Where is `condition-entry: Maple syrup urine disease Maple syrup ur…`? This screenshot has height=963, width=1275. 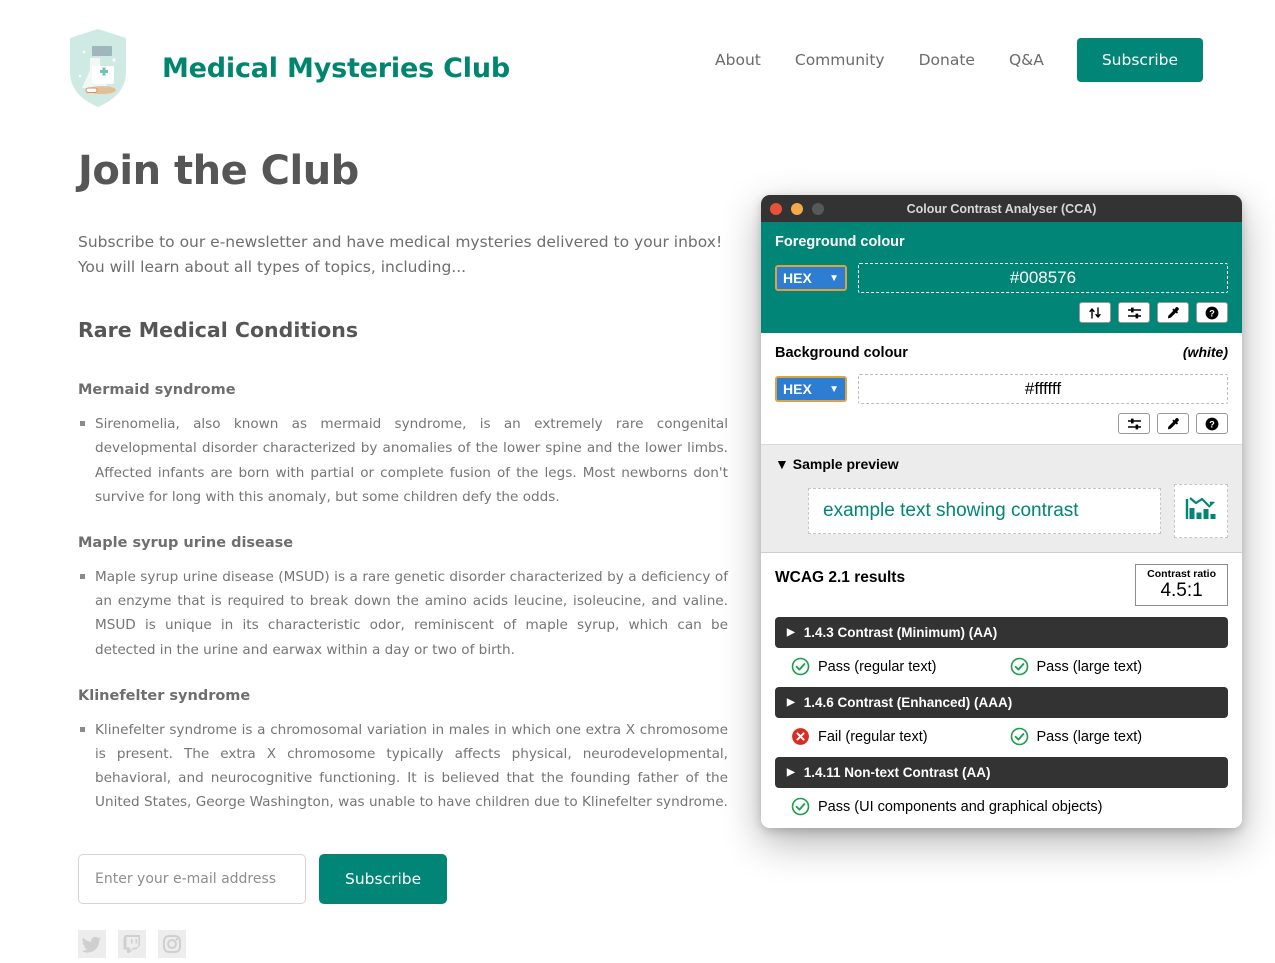 condition-entry: Maple syrup urine disease Maple syrup ur… is located at coordinates (403, 598).